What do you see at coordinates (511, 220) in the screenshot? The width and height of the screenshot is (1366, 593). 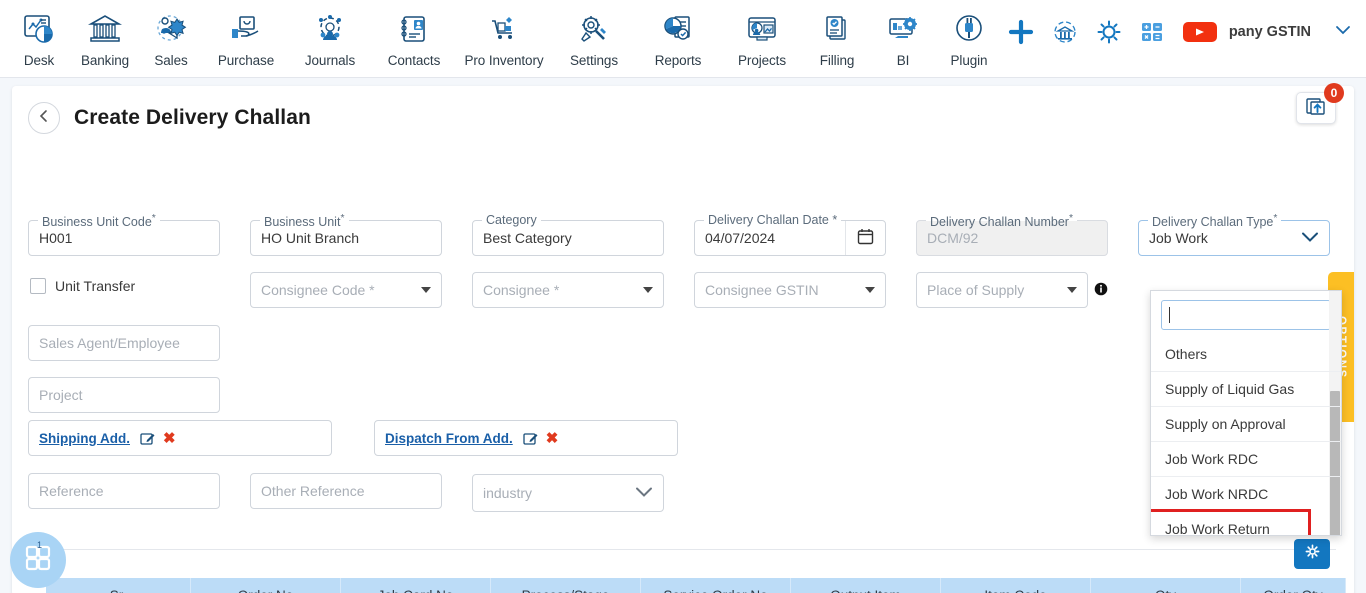 I see `category-label: Category` at bounding box center [511, 220].